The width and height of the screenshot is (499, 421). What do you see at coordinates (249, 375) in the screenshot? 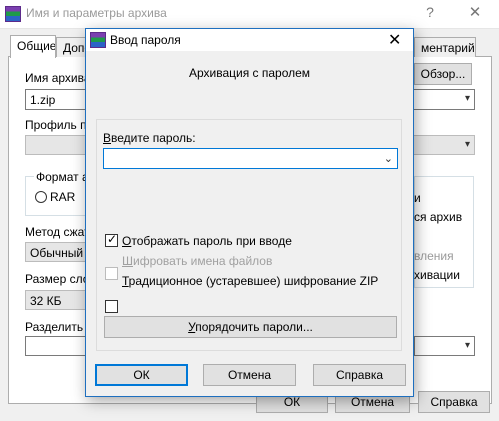
I see `dialog-cancel-button: Отмена` at bounding box center [249, 375].